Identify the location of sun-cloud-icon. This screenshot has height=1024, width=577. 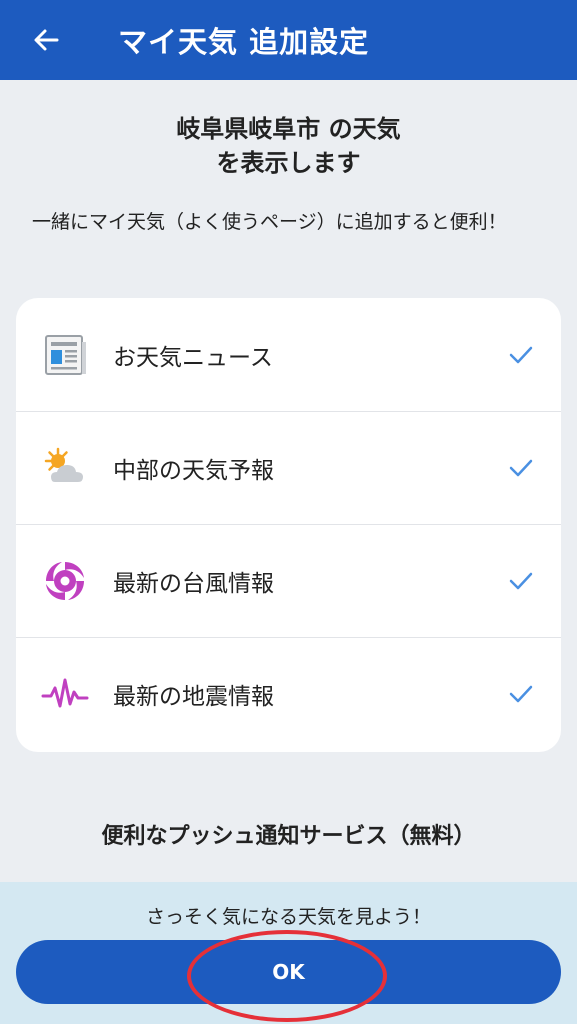
(63, 464).